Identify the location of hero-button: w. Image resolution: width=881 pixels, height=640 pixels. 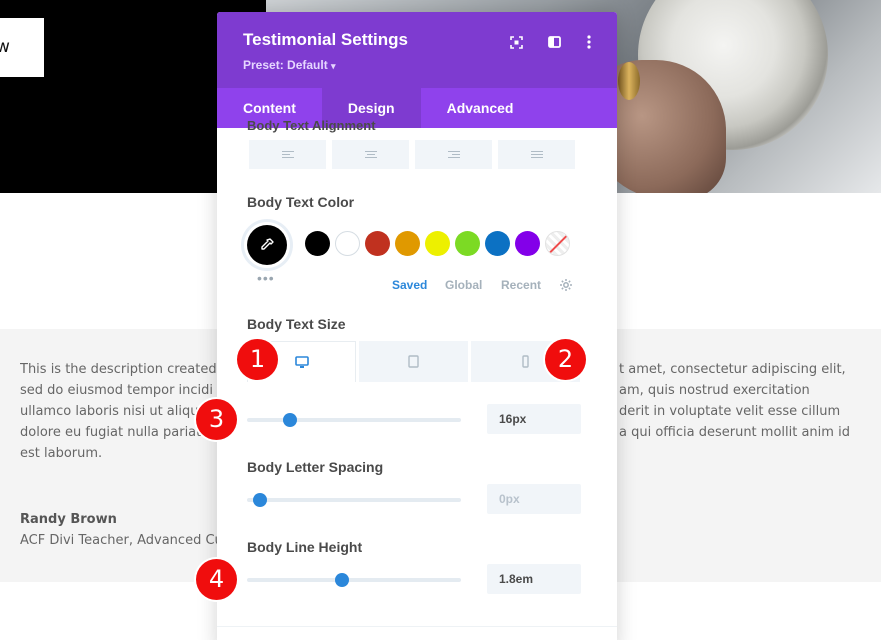
(22, 47).